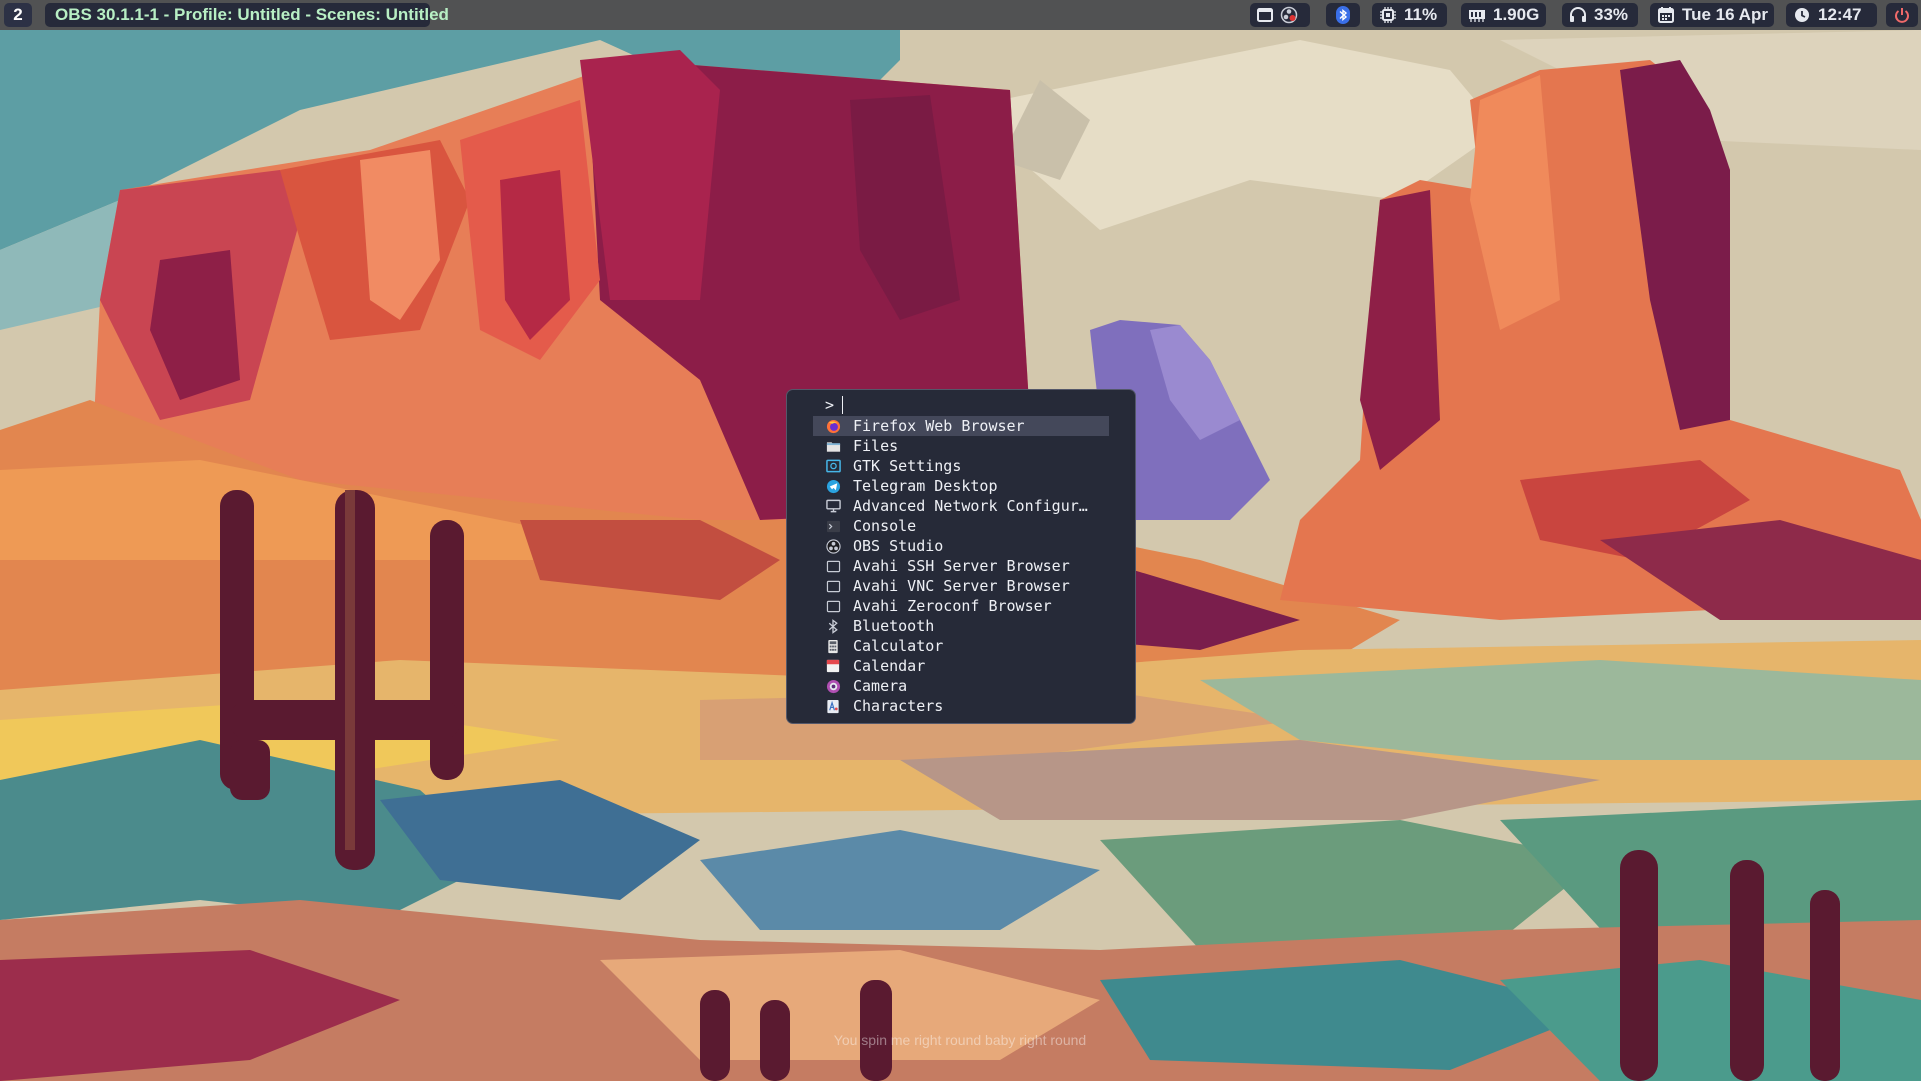  Describe the element at coordinates (833, 566) in the screenshot. I see `avahi-ssh-icon` at that location.